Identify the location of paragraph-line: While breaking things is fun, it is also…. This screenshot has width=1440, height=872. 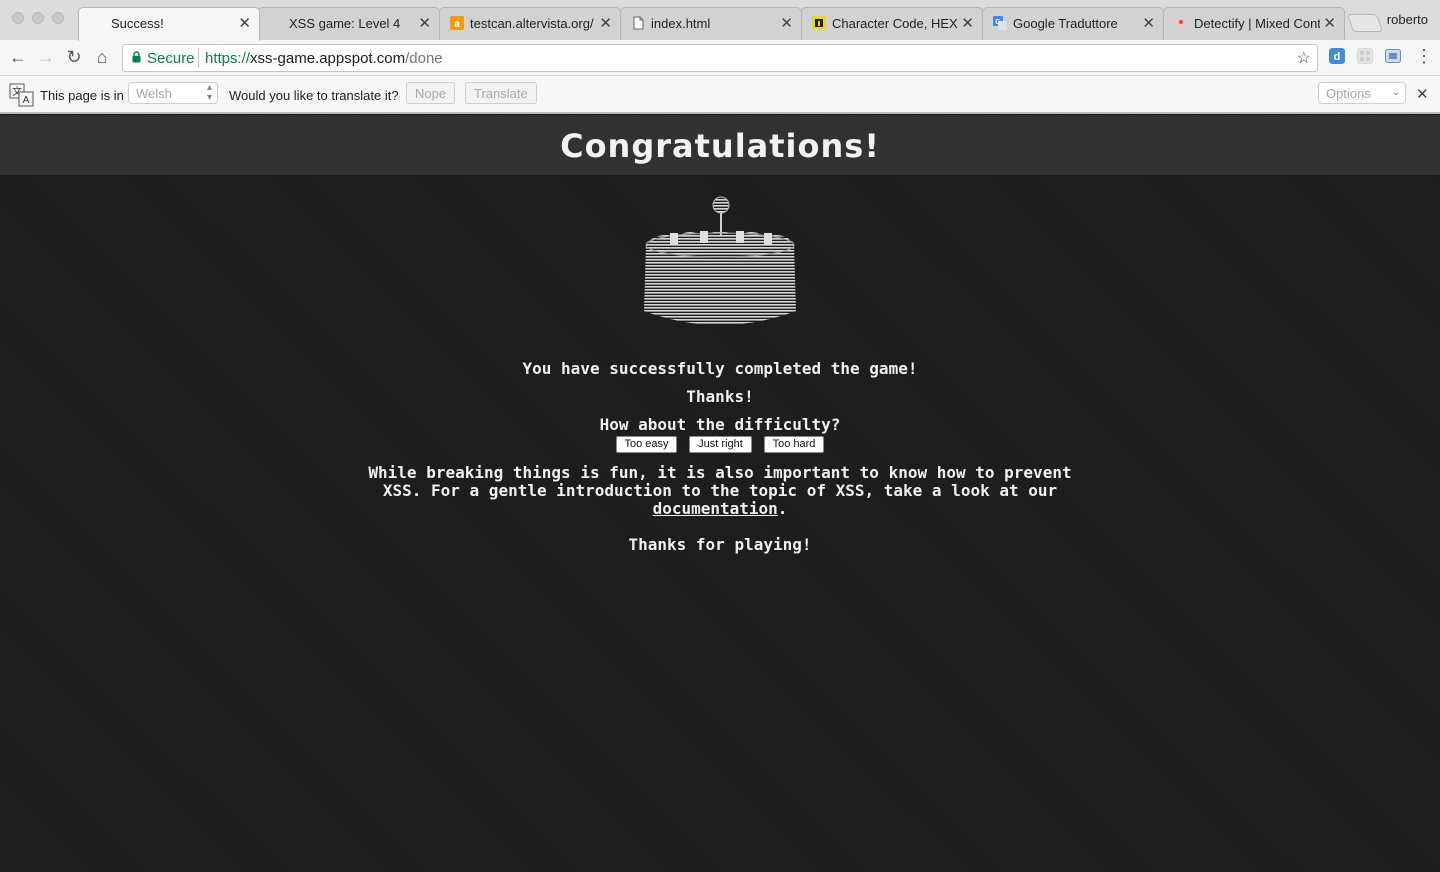
(720, 472).